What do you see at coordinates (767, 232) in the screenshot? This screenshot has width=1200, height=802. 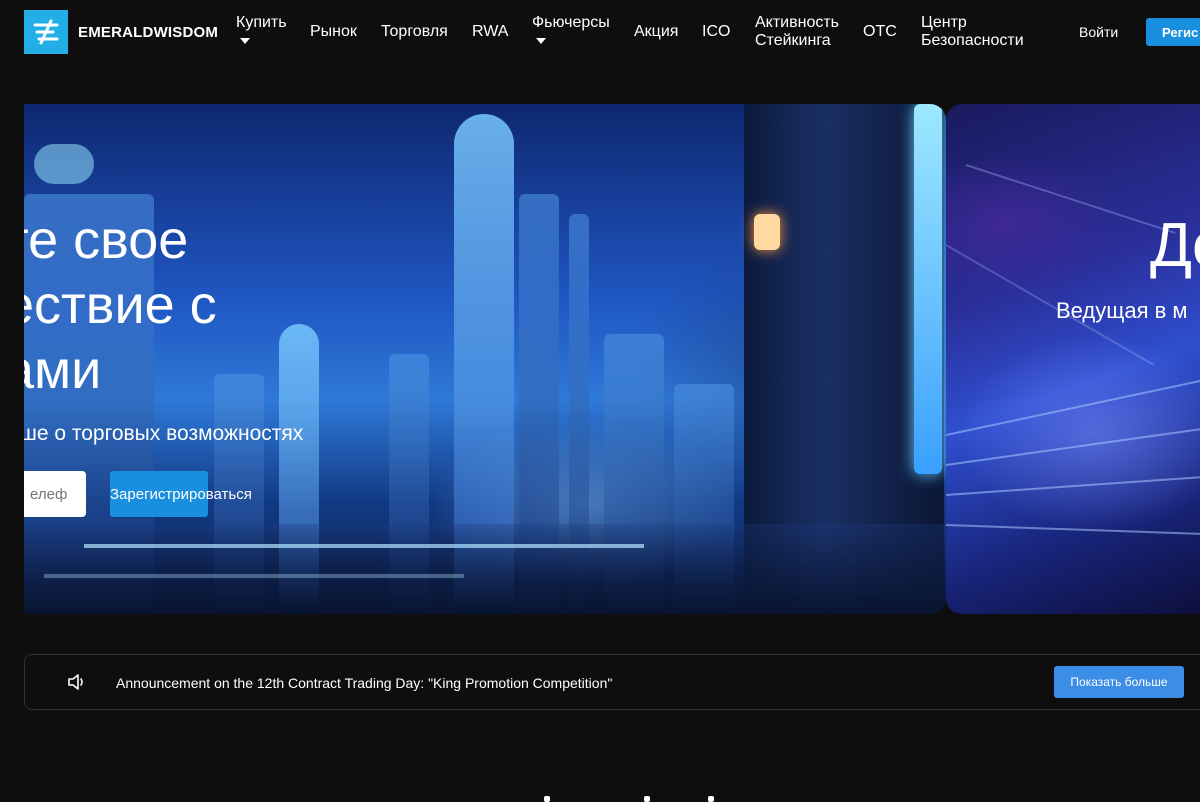 I see `machine-light` at bounding box center [767, 232].